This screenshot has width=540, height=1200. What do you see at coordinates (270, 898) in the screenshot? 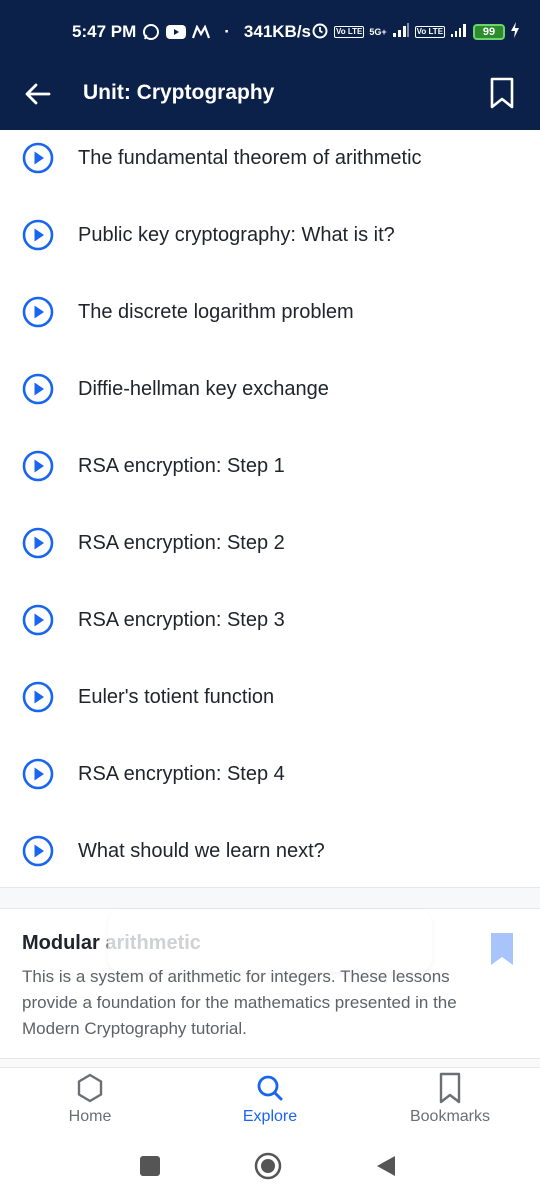
I see `section-divider` at bounding box center [270, 898].